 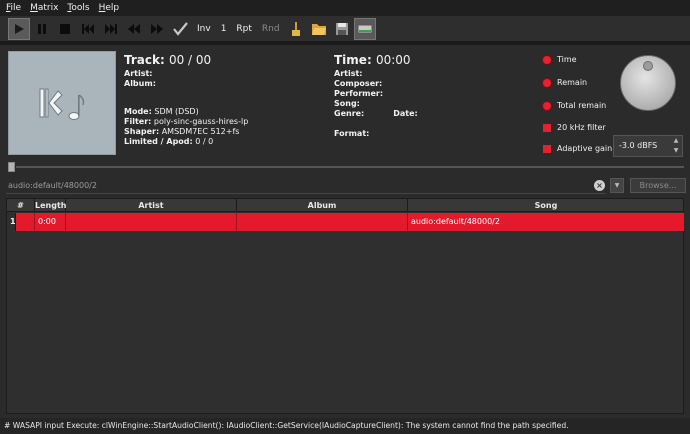 What do you see at coordinates (50, 222) in the screenshot?
I see `row-length: 0:00` at bounding box center [50, 222].